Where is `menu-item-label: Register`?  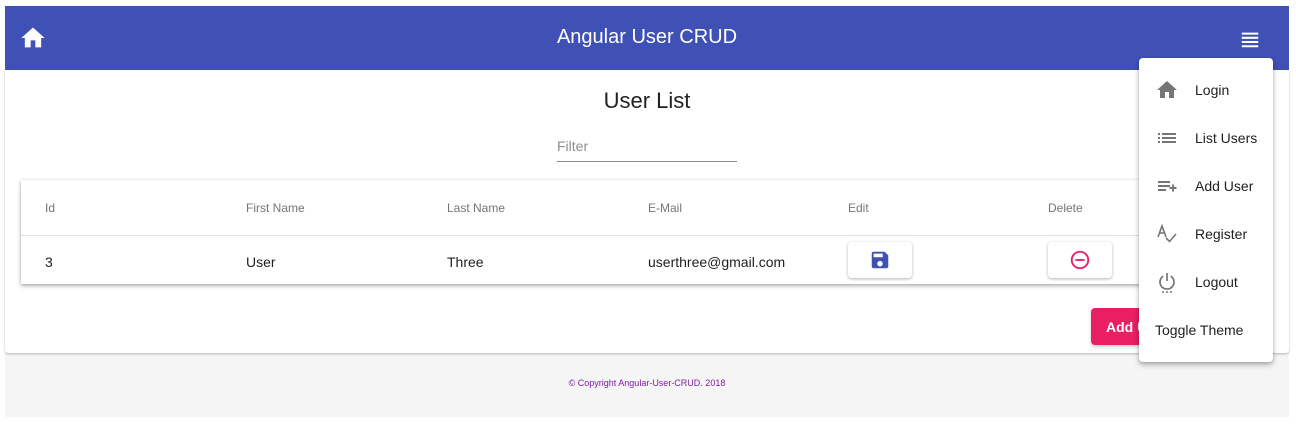
menu-item-label: Register is located at coordinates (1221, 234).